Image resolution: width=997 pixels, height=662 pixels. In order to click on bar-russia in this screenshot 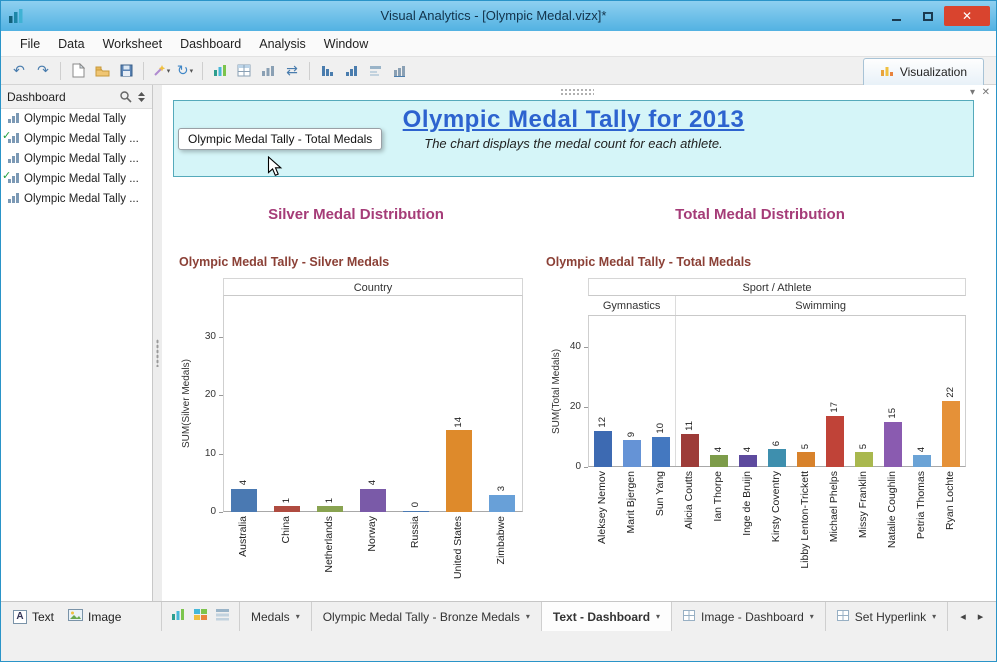, I will do `click(415, 511)`.